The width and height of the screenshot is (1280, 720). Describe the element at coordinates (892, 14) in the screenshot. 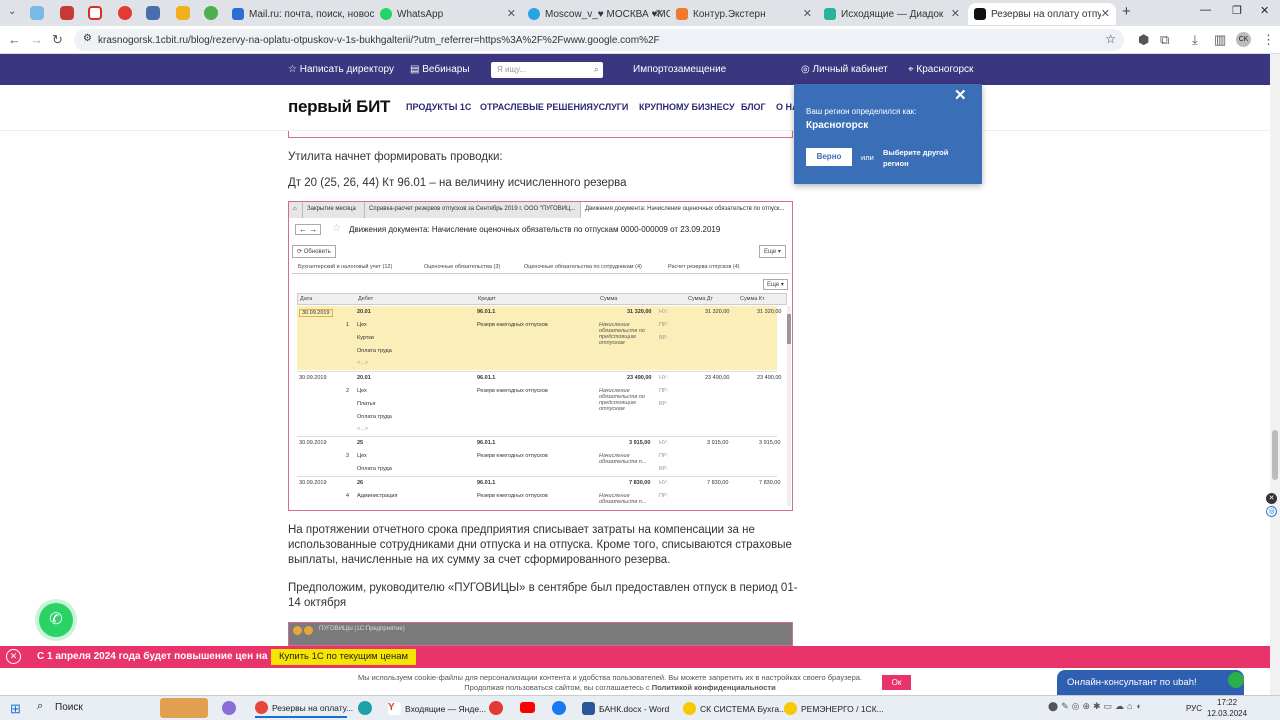

I see `tab-diadoc: Исходящие — Диадок ✕` at that location.